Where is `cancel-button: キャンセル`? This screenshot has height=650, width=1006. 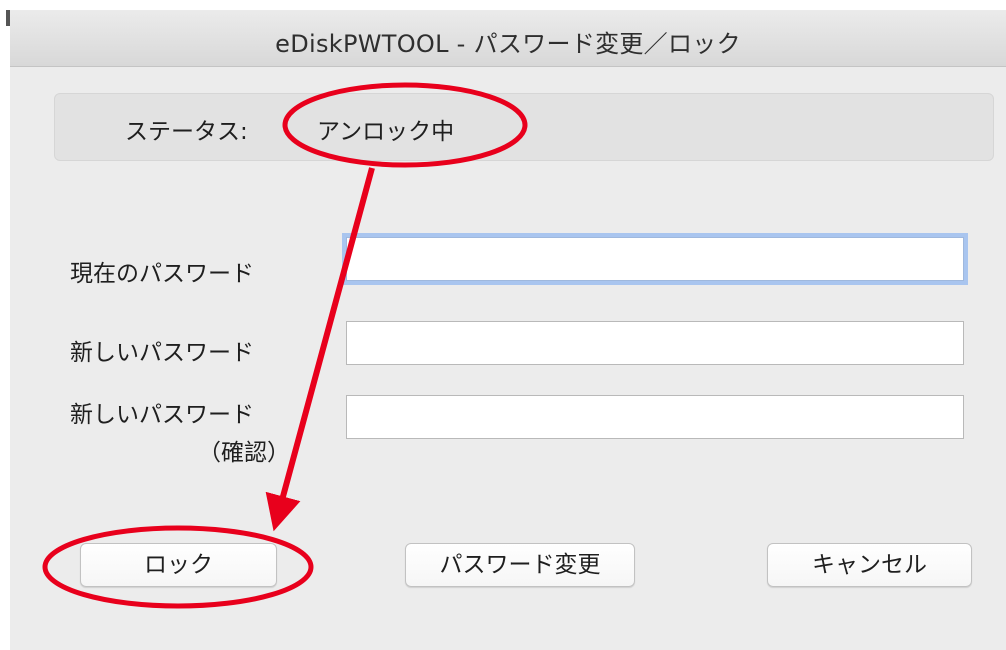
cancel-button: キャンセル is located at coordinates (869, 565).